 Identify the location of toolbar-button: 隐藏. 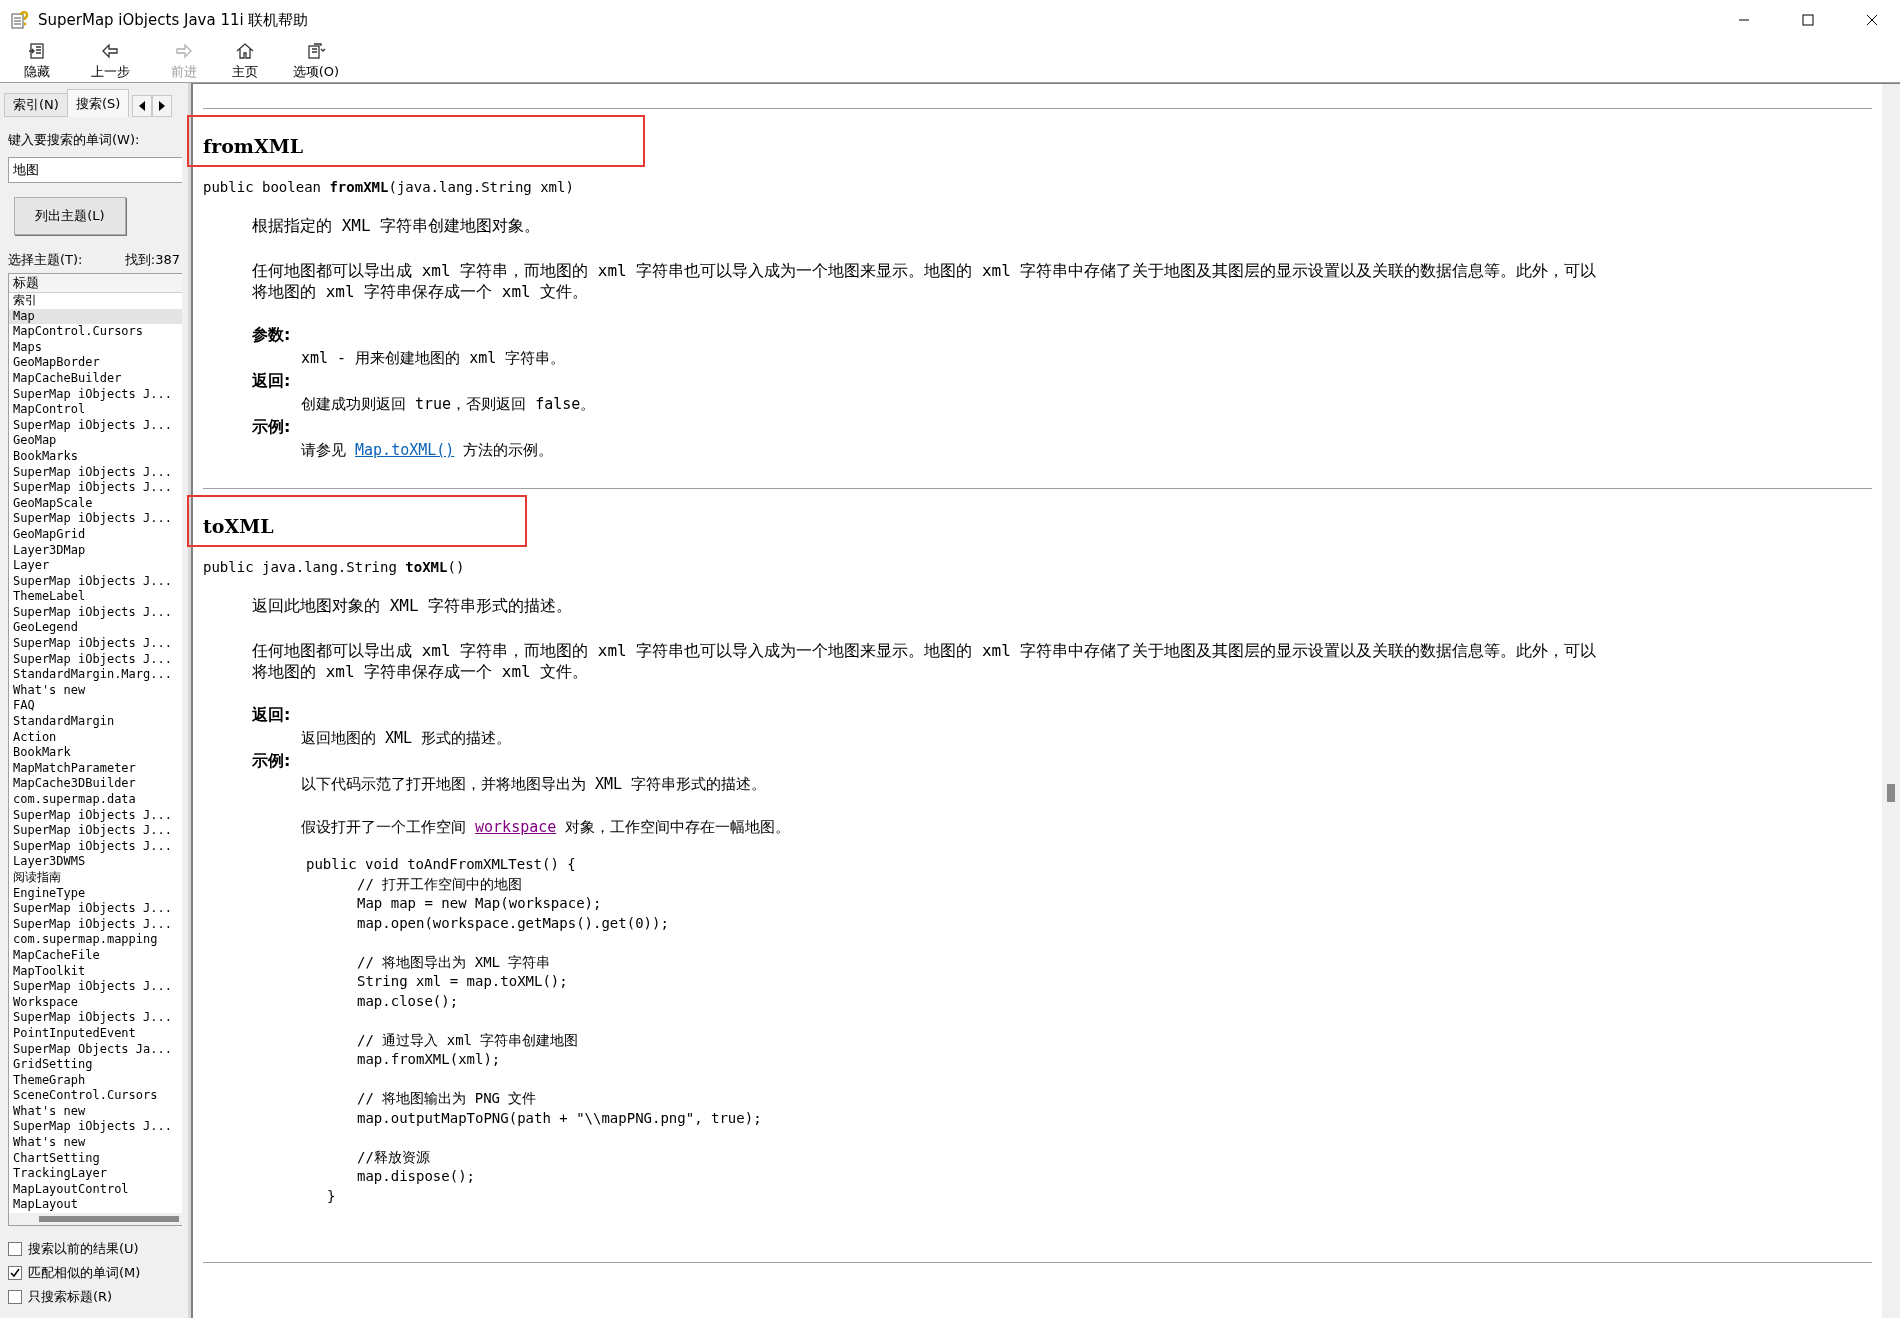
(37, 61).